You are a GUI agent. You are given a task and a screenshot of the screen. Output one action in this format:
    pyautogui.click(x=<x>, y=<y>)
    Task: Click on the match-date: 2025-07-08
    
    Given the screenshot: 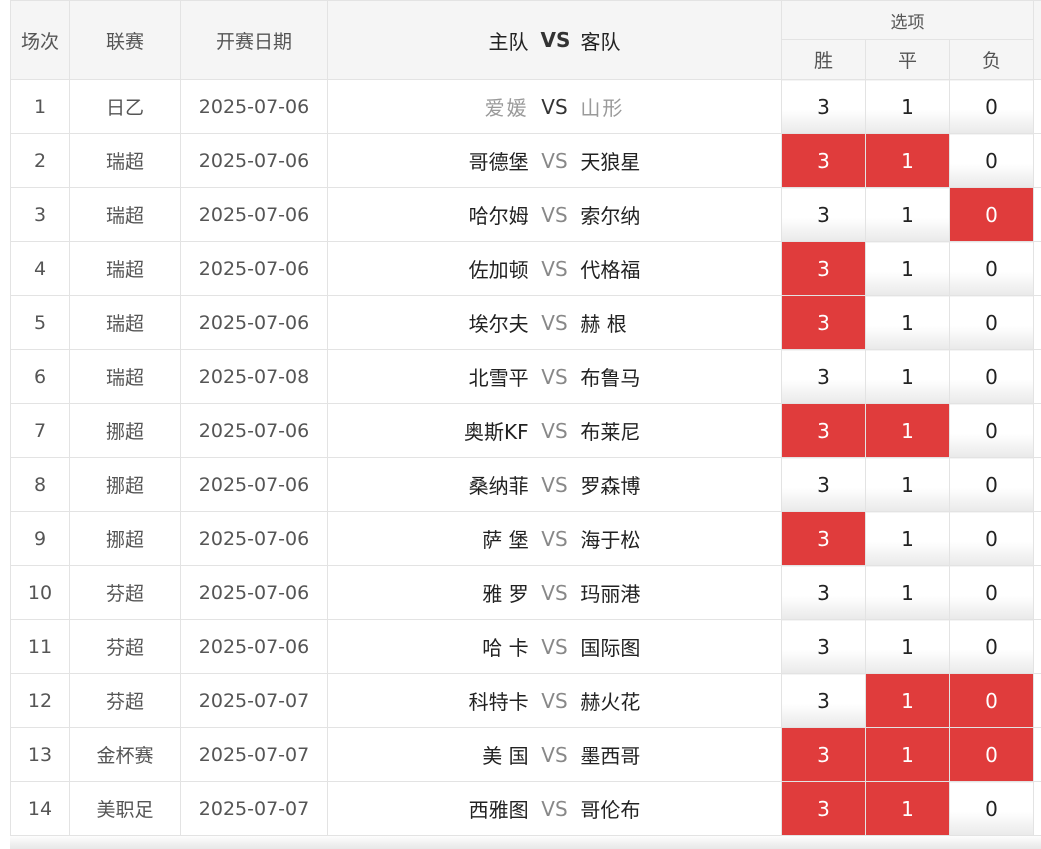 What is the action you would take?
    pyautogui.click(x=254, y=376)
    